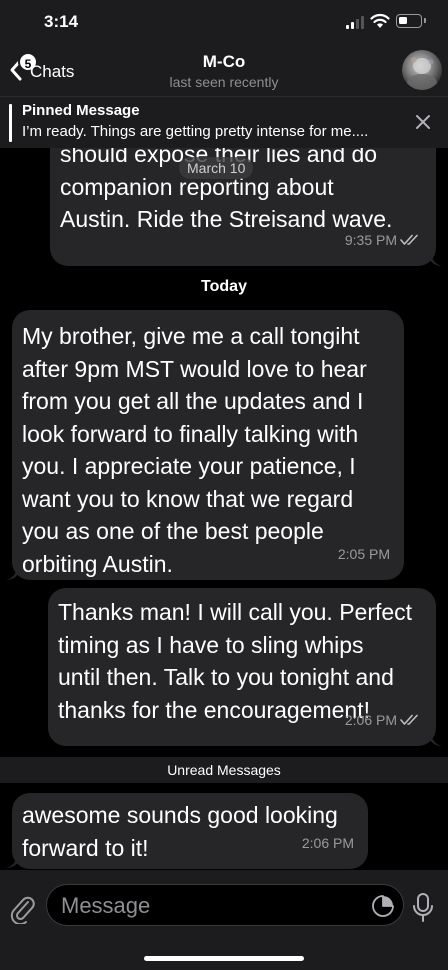 The width and height of the screenshot is (448, 970). I want to click on pinned-title: Pinned Message, so click(81, 110).